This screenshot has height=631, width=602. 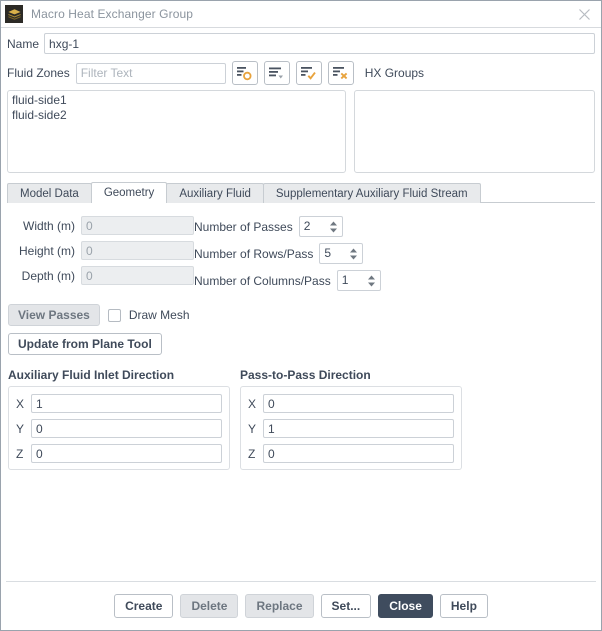 I want to click on number-of-columns-per-pass-label: Number of Columns/Pass, so click(x=262, y=280).